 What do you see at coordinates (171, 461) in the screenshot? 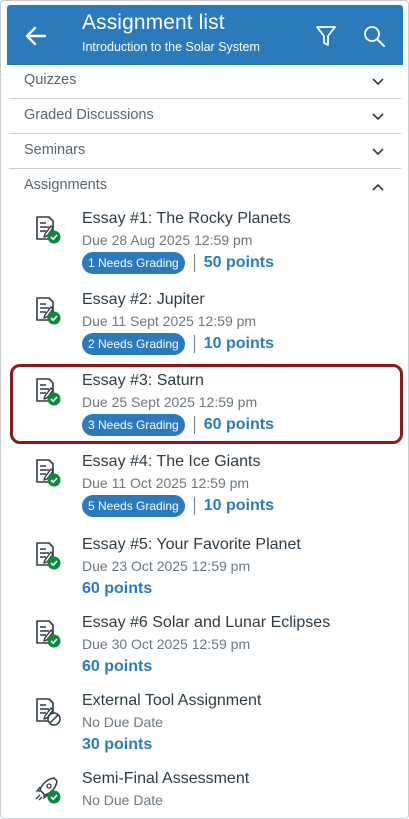
I see `assignment-title: Essay #4: The Ice Giants` at bounding box center [171, 461].